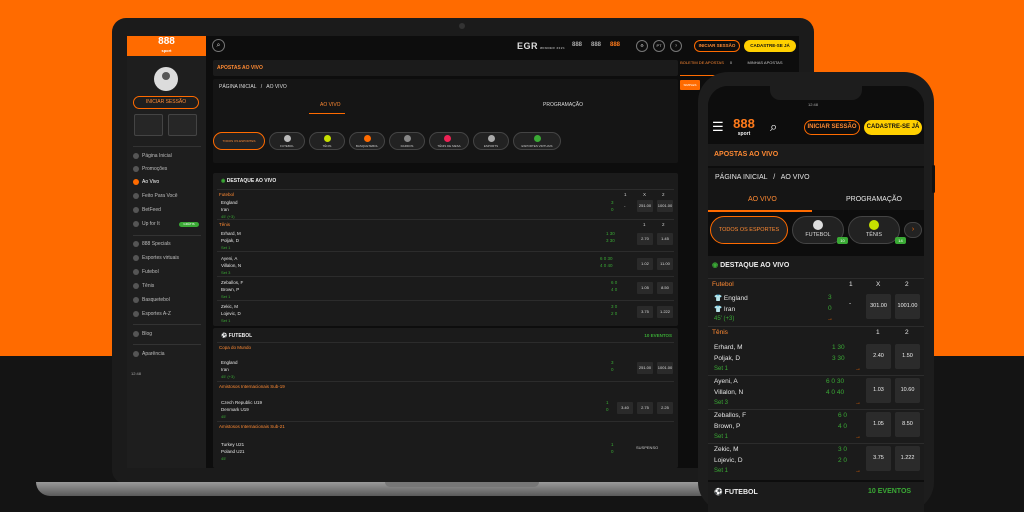 Image resolution: width=1024 pixels, height=512 pixels. I want to click on score-home: 6 0 30, so click(606, 258).